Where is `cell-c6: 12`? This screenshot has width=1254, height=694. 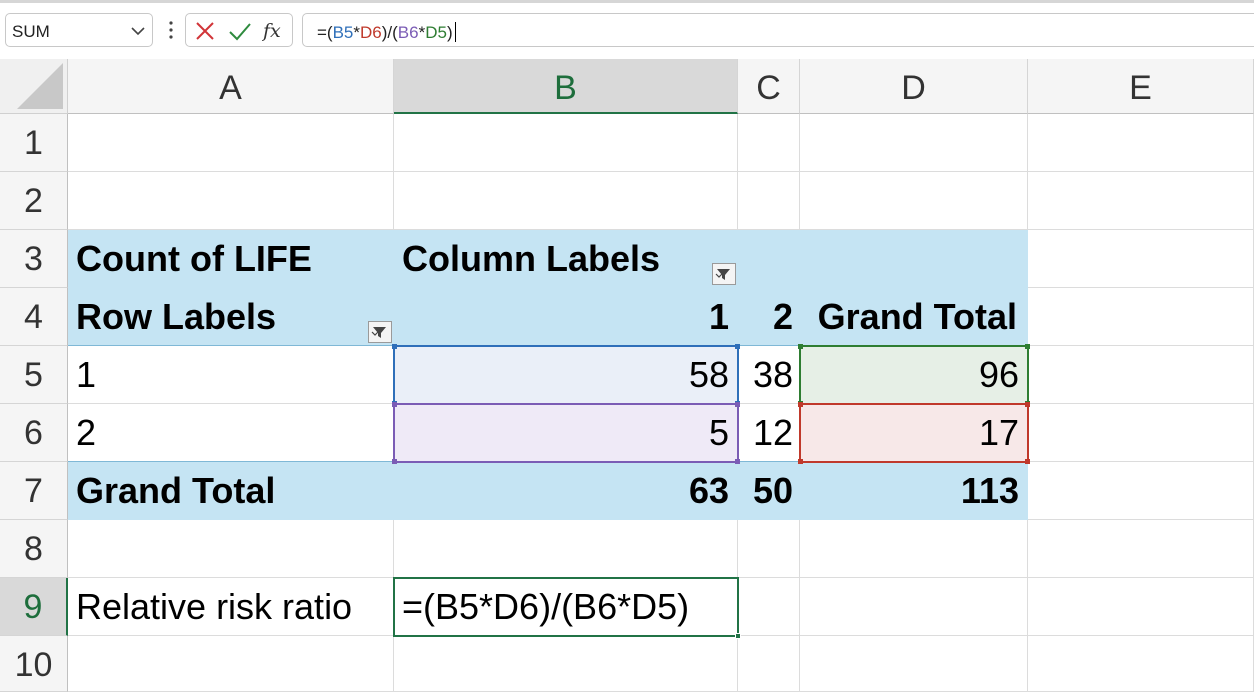 cell-c6: 12 is located at coordinates (769, 433).